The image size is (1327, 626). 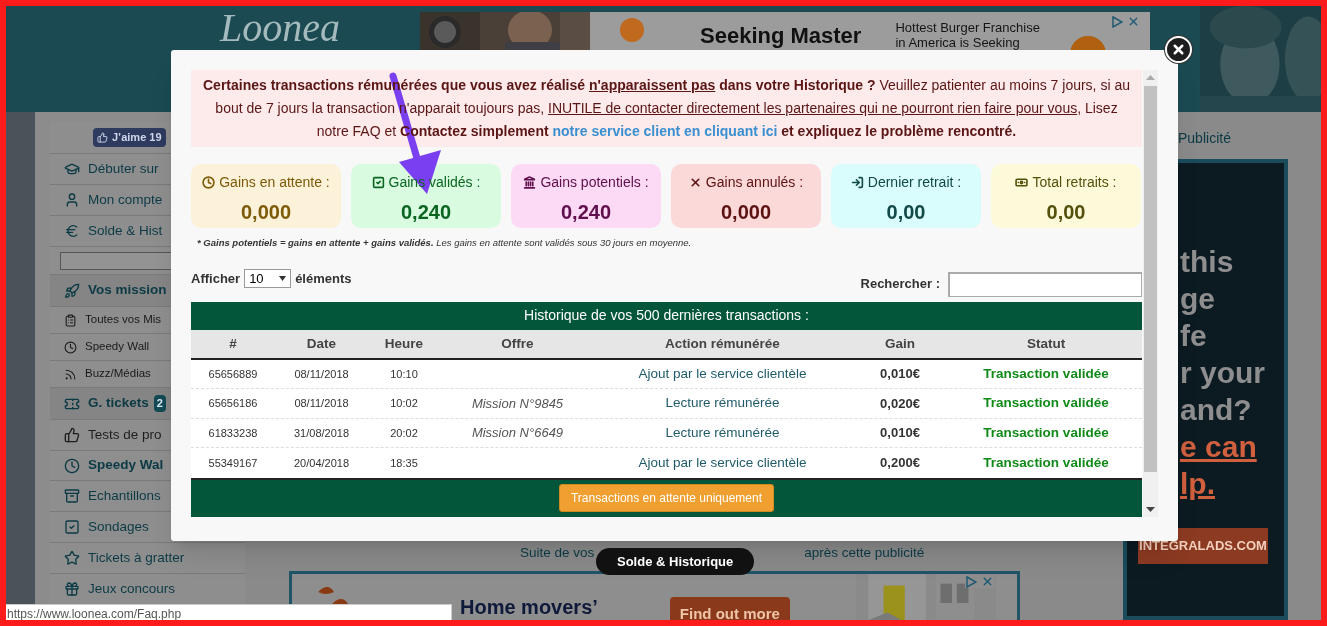 What do you see at coordinates (72, 290) in the screenshot?
I see `rocket-icon` at bounding box center [72, 290].